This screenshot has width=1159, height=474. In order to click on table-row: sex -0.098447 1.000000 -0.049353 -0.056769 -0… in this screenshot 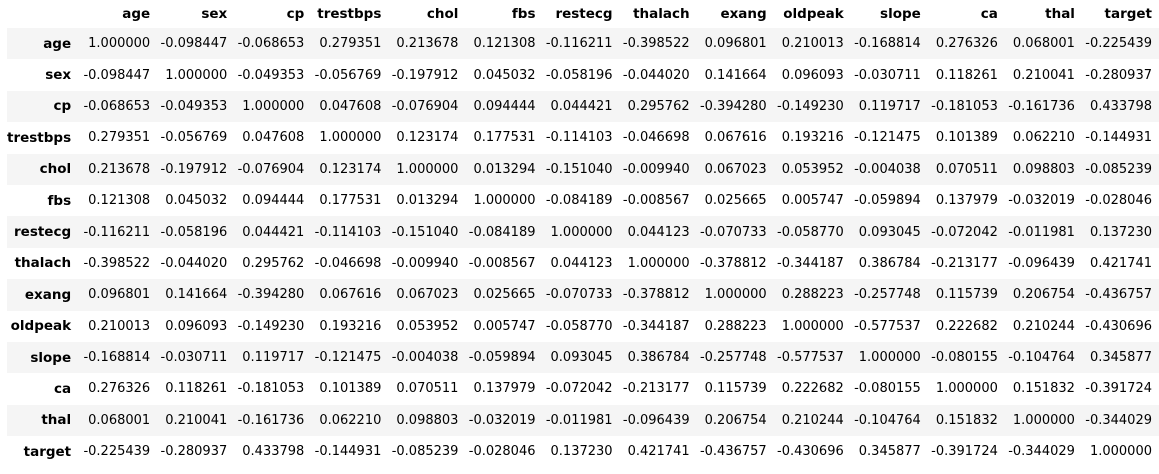, I will do `click(583, 75)`.